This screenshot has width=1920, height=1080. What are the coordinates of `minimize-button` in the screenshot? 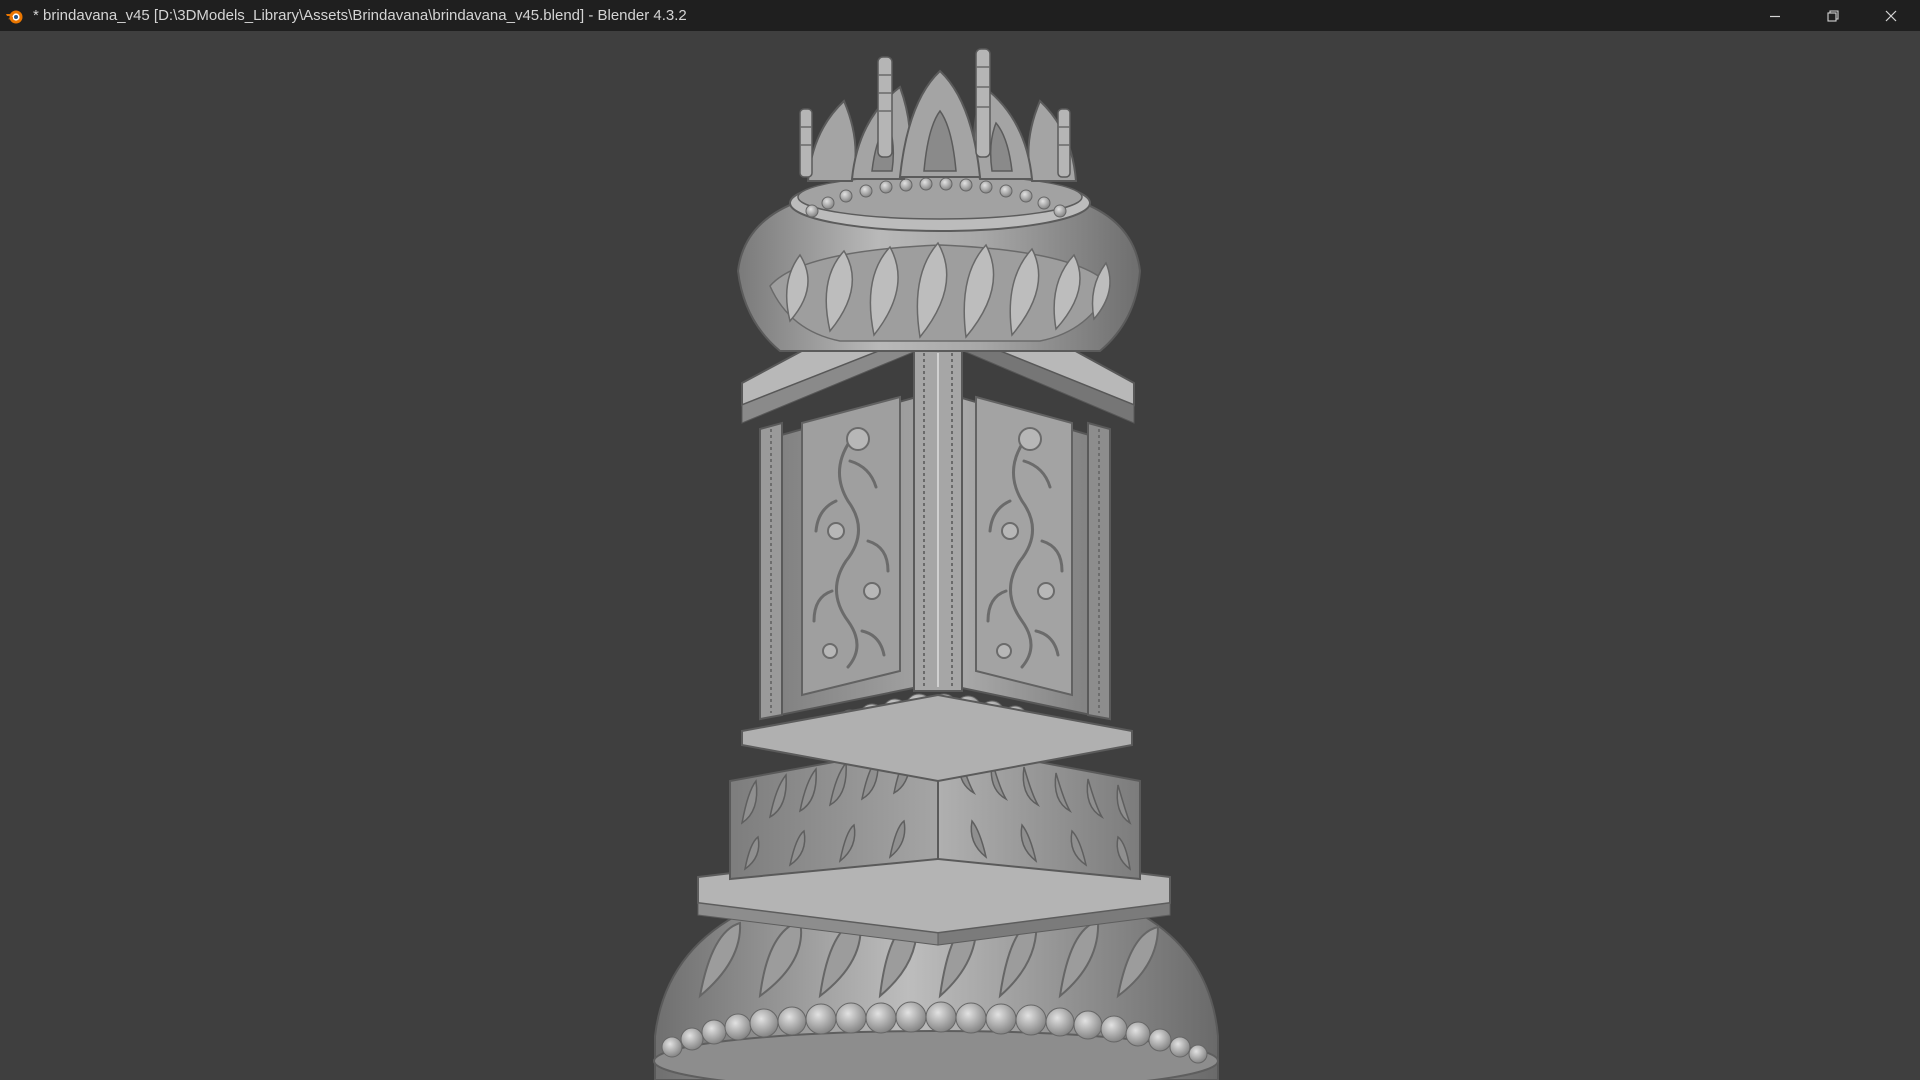 It's located at (1775, 15).